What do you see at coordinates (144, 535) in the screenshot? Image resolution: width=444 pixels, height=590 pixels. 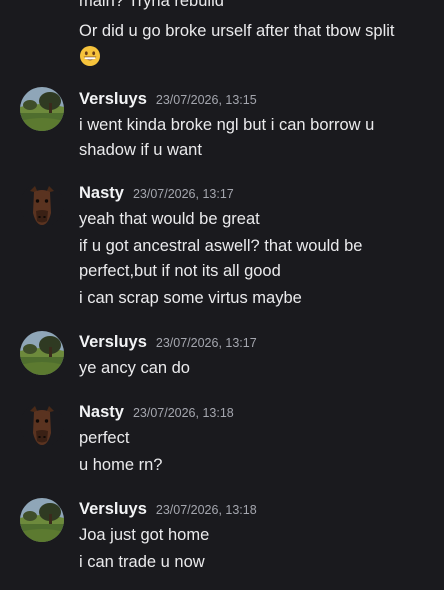 I see `message-line: Joa just got home` at bounding box center [144, 535].